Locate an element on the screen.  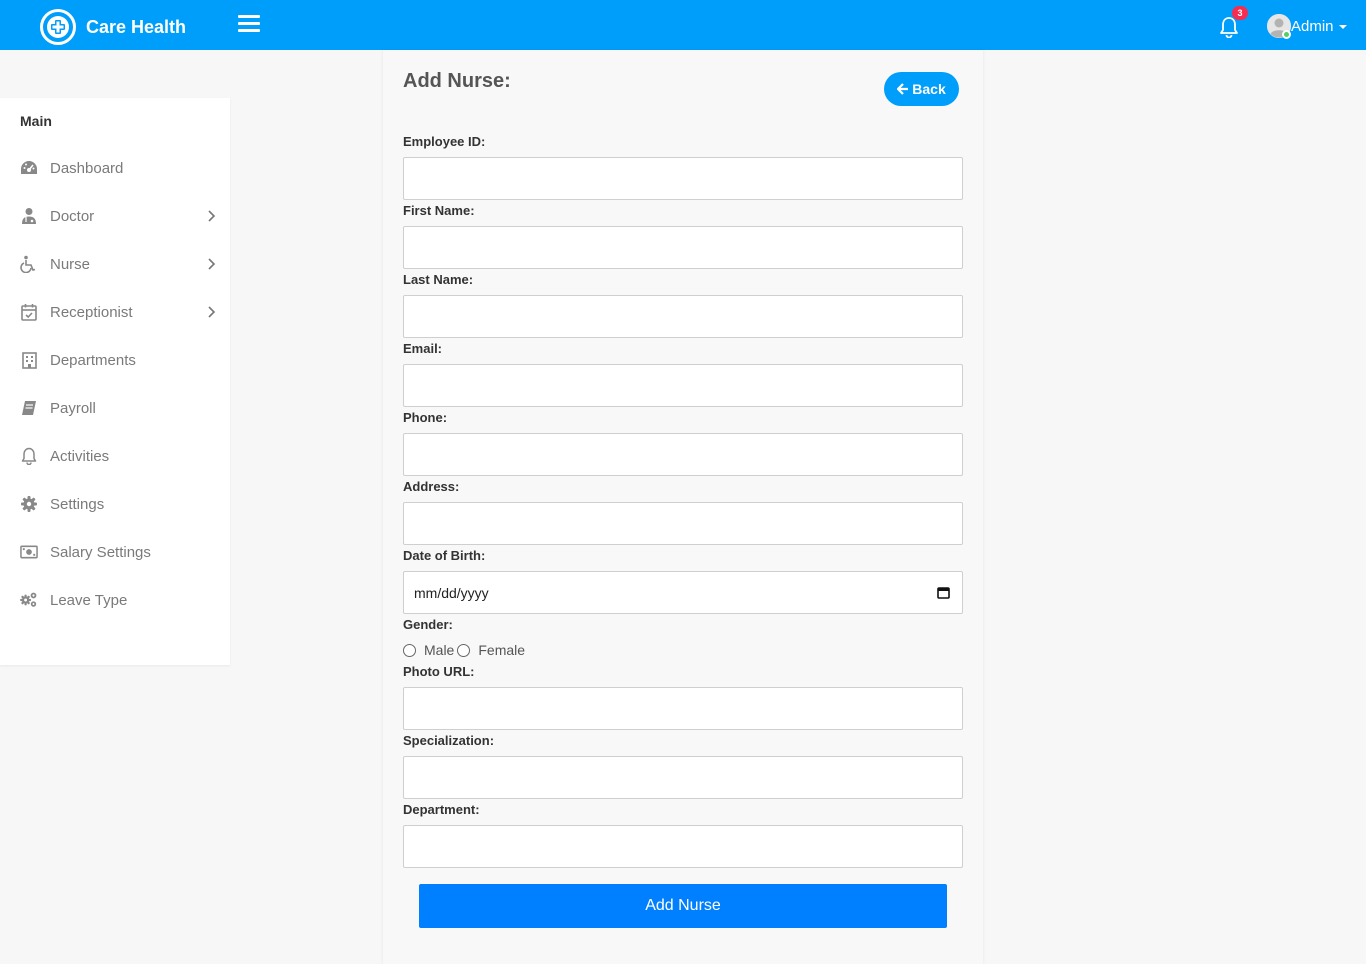
first-name-label: First Name: is located at coordinates (439, 210).